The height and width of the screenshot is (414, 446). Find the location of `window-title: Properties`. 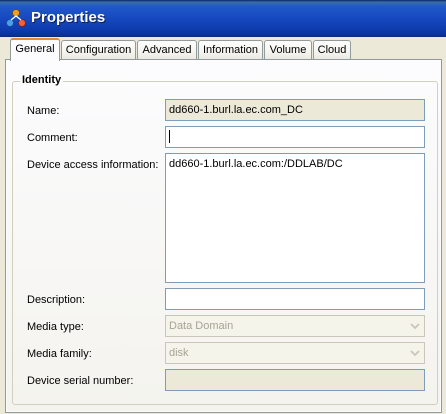

window-title: Properties is located at coordinates (68, 17).